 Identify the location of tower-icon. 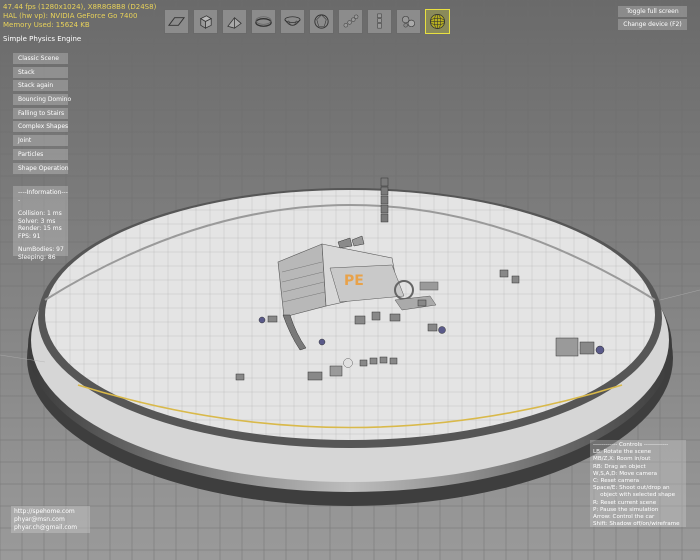
(379, 21).